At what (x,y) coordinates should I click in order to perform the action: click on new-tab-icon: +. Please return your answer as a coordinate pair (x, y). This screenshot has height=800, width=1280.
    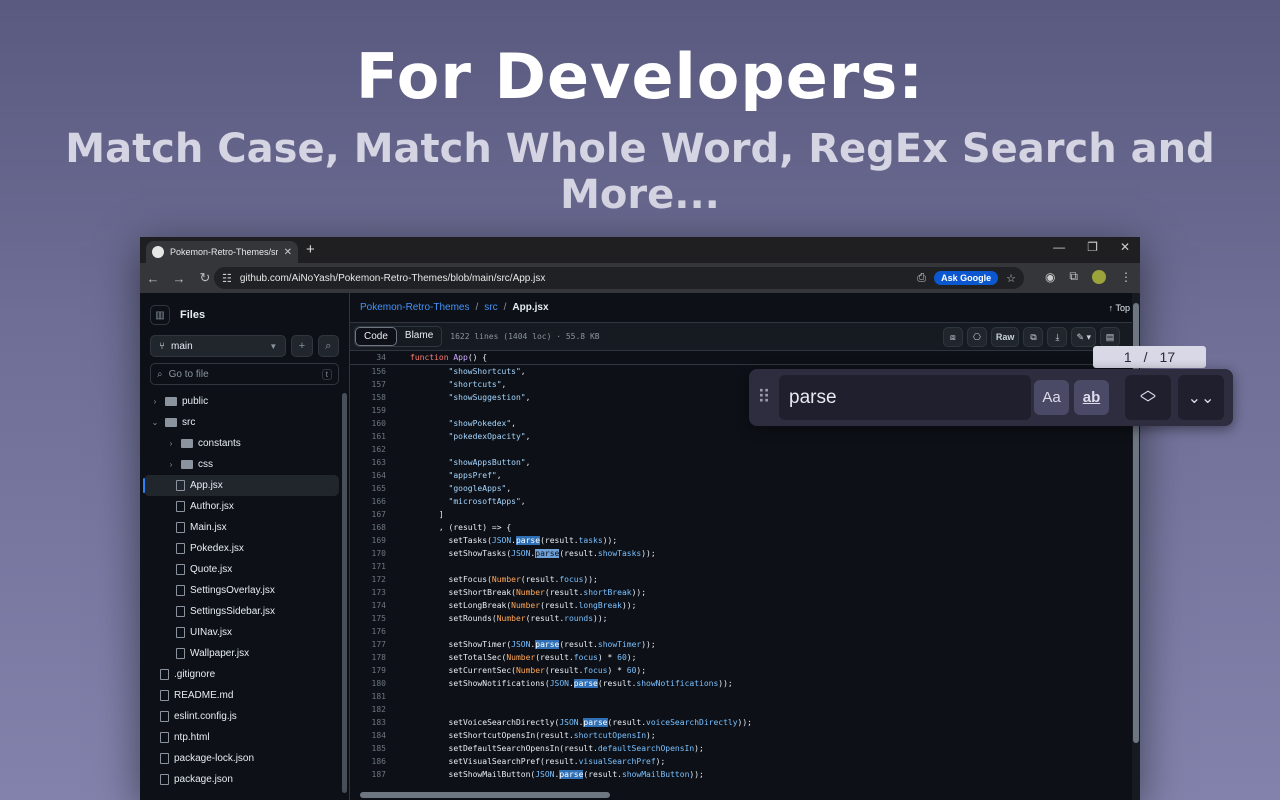
    Looking at the image, I should click on (310, 249).